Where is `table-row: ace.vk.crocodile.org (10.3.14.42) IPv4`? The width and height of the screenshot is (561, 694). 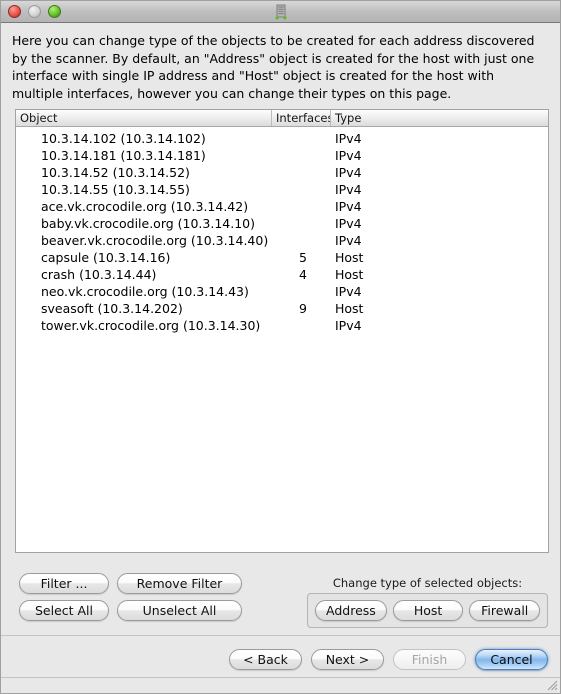
table-row: ace.vk.crocodile.org (10.3.14.42) IPv4 is located at coordinates (282, 206).